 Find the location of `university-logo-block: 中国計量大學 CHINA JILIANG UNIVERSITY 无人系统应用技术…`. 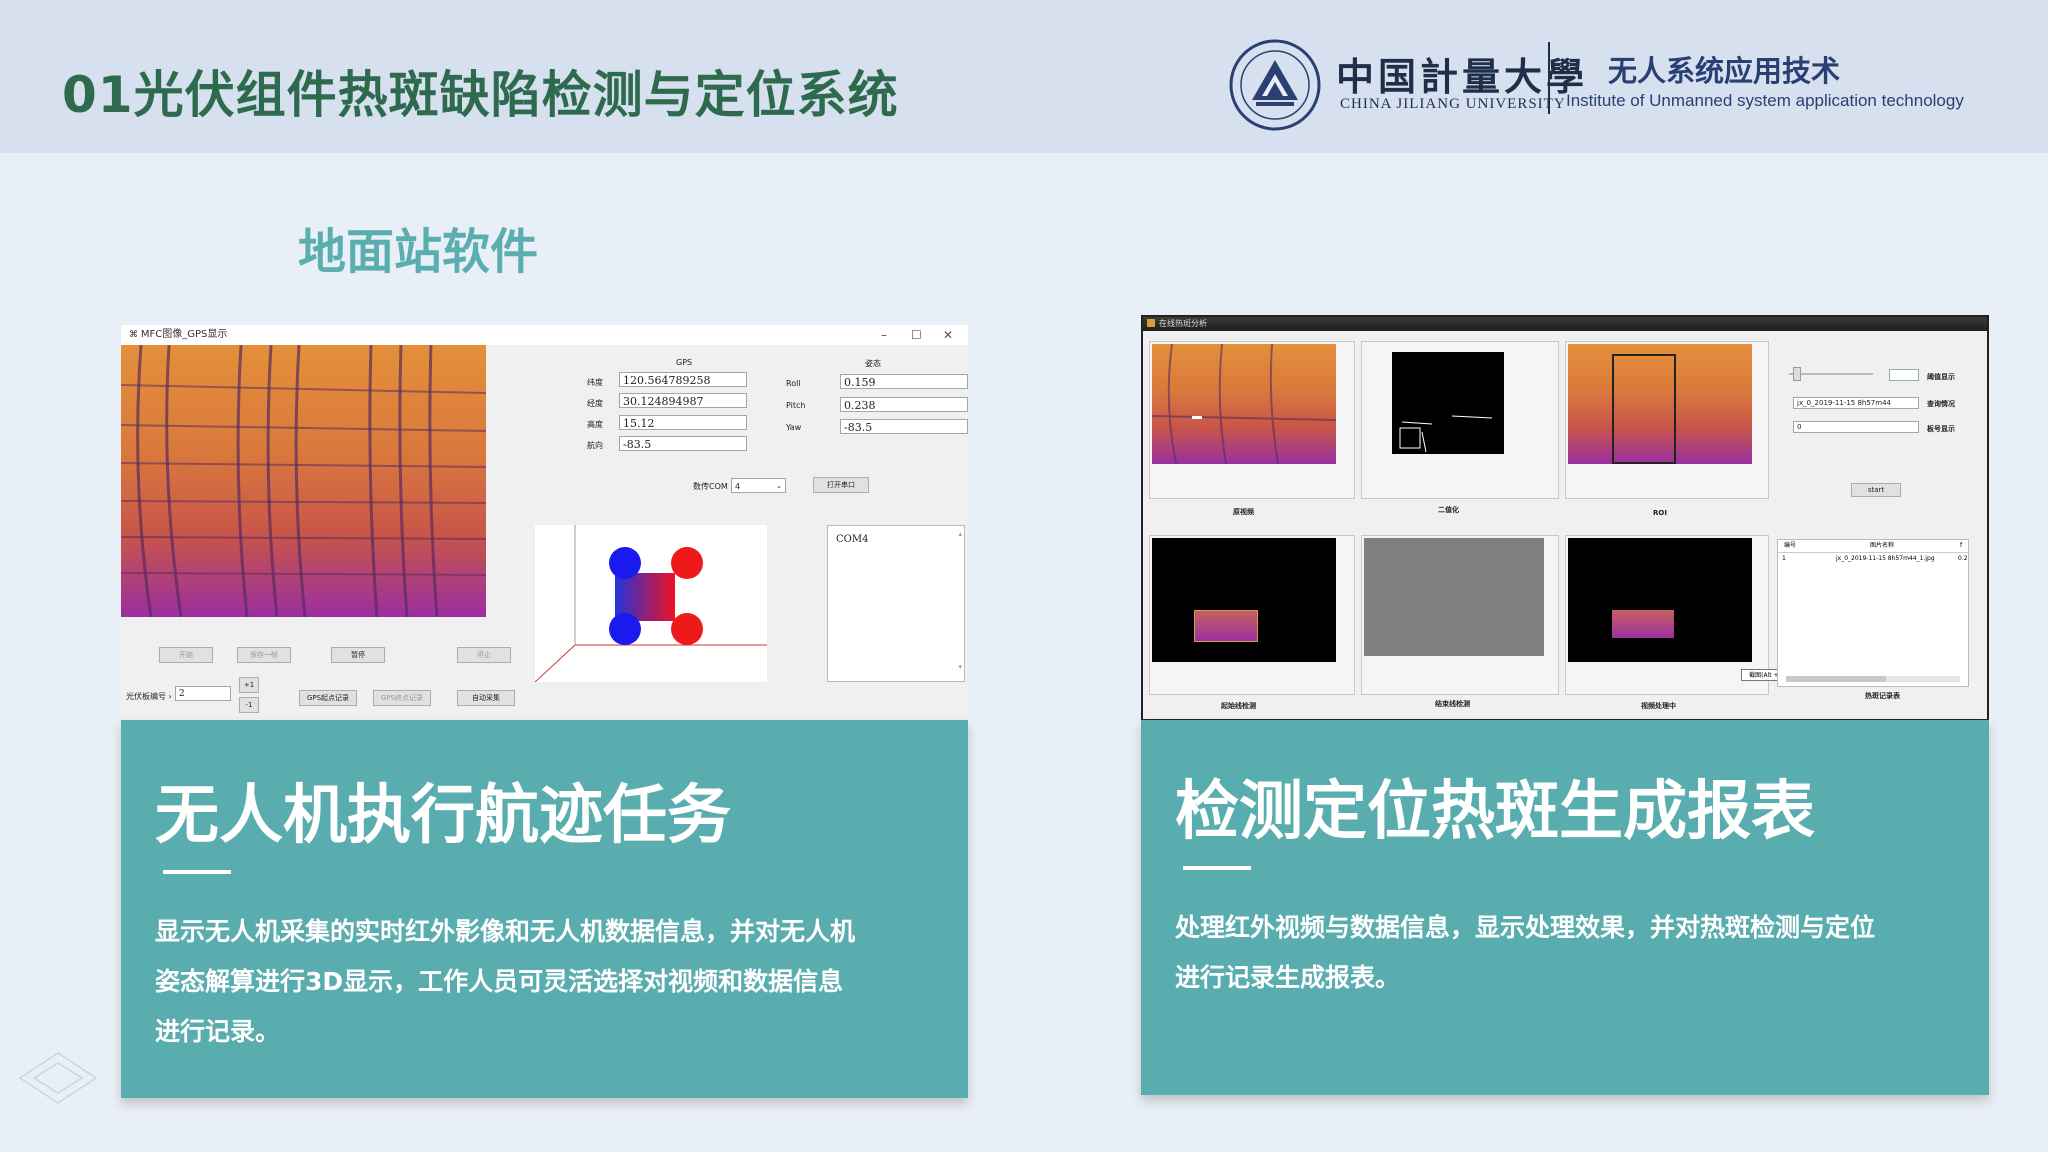

university-logo-block: 中国計量大學 CHINA JILIANG UNIVERSITY 无人系统应用技术… is located at coordinates (1638, 85).